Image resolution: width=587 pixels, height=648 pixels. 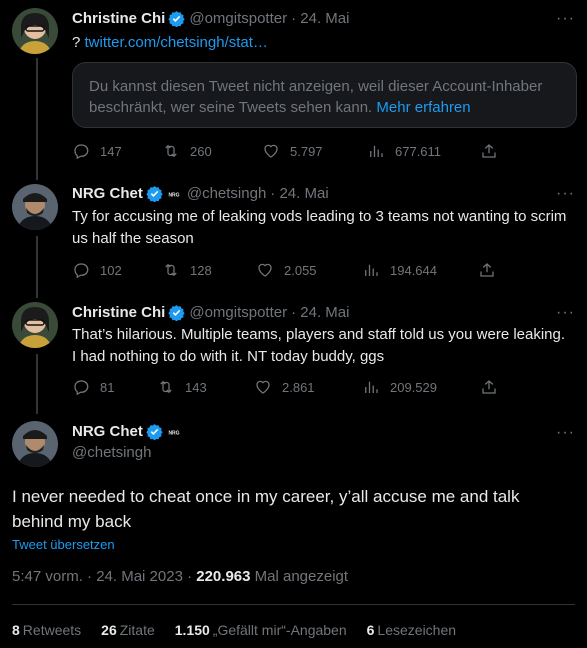 I want to click on like-count: 5.797, so click(x=306, y=151).